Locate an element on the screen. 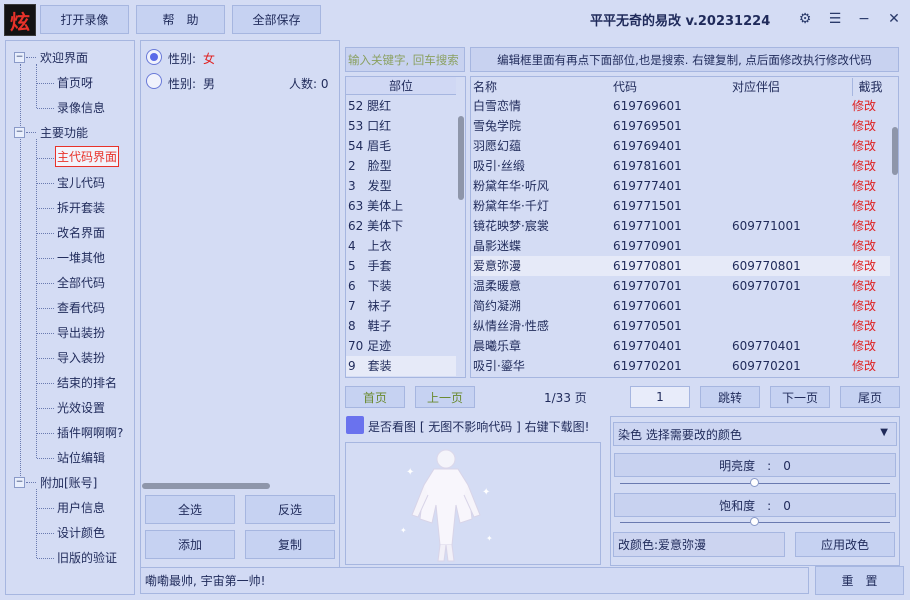 Image resolution: width=910 pixels, height=600 pixels. cell-name: 晶影迷蝶 is located at coordinates (497, 246).